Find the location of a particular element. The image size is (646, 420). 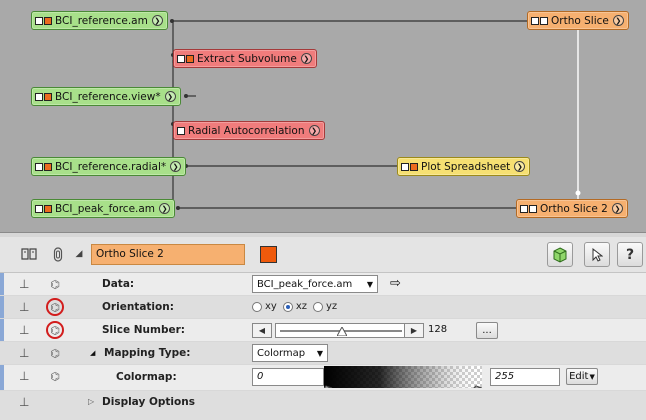

radio-label: xz is located at coordinates (301, 306).